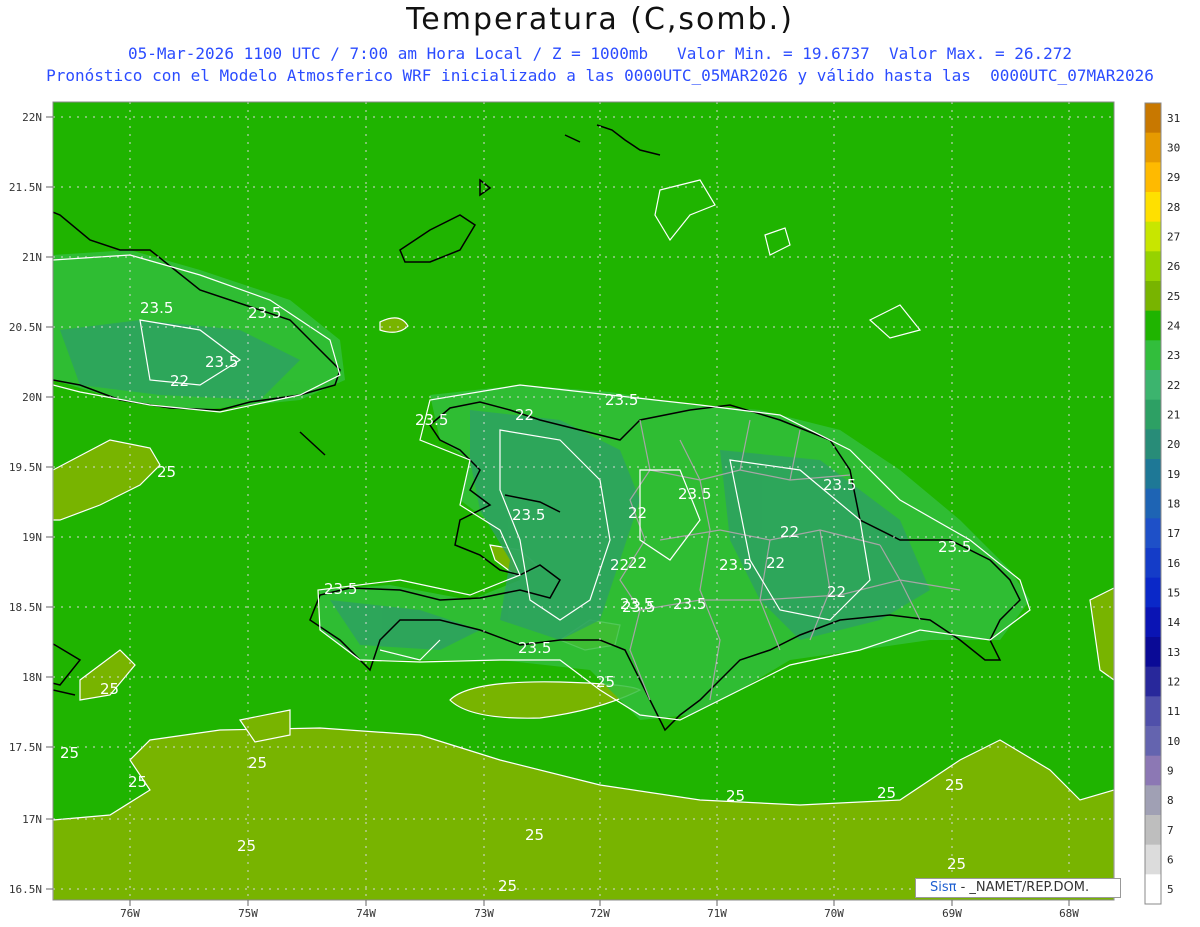 The width and height of the screenshot is (1200, 927). Describe the element at coordinates (943, 887) in the screenshot. I see `sispi-logo: Sisπ` at that location.